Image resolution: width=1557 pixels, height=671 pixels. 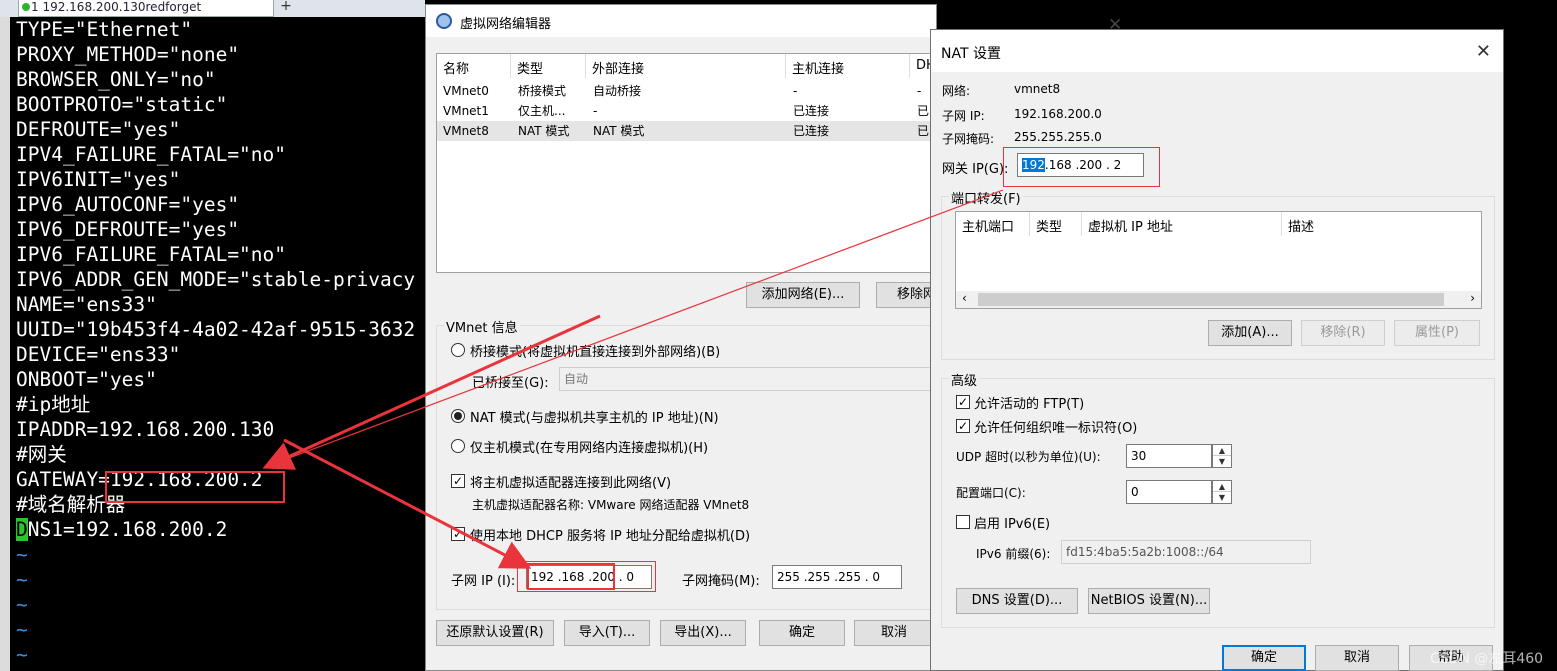 I want to click on watermark: CSDN @左耳460, so click(x=1487, y=659).